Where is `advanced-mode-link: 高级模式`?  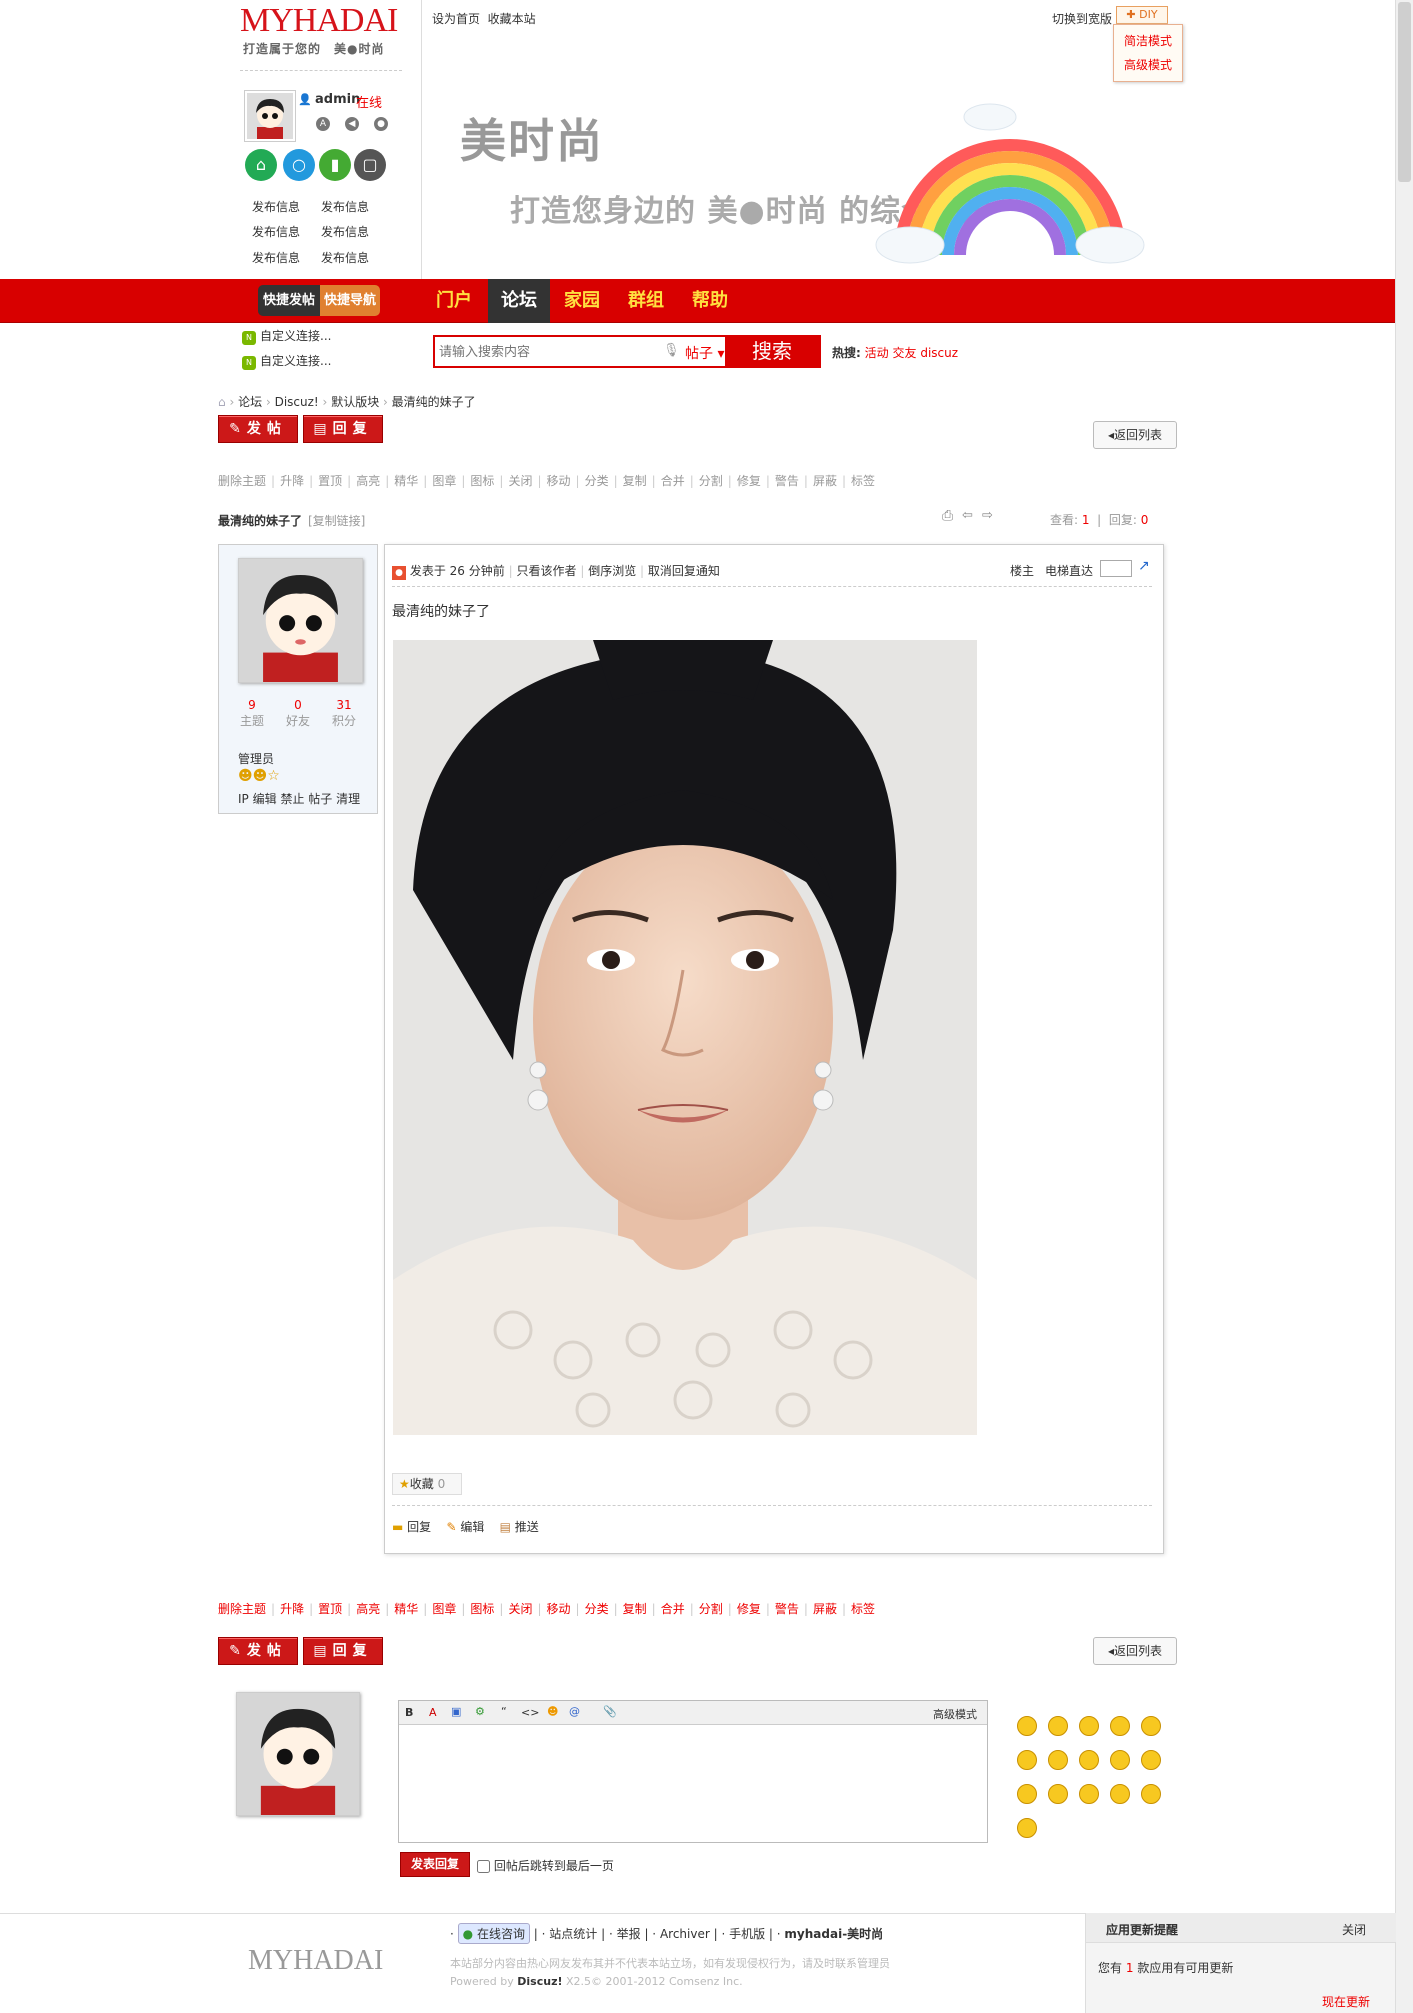
advanced-mode-link: 高级模式 is located at coordinates (955, 1714).